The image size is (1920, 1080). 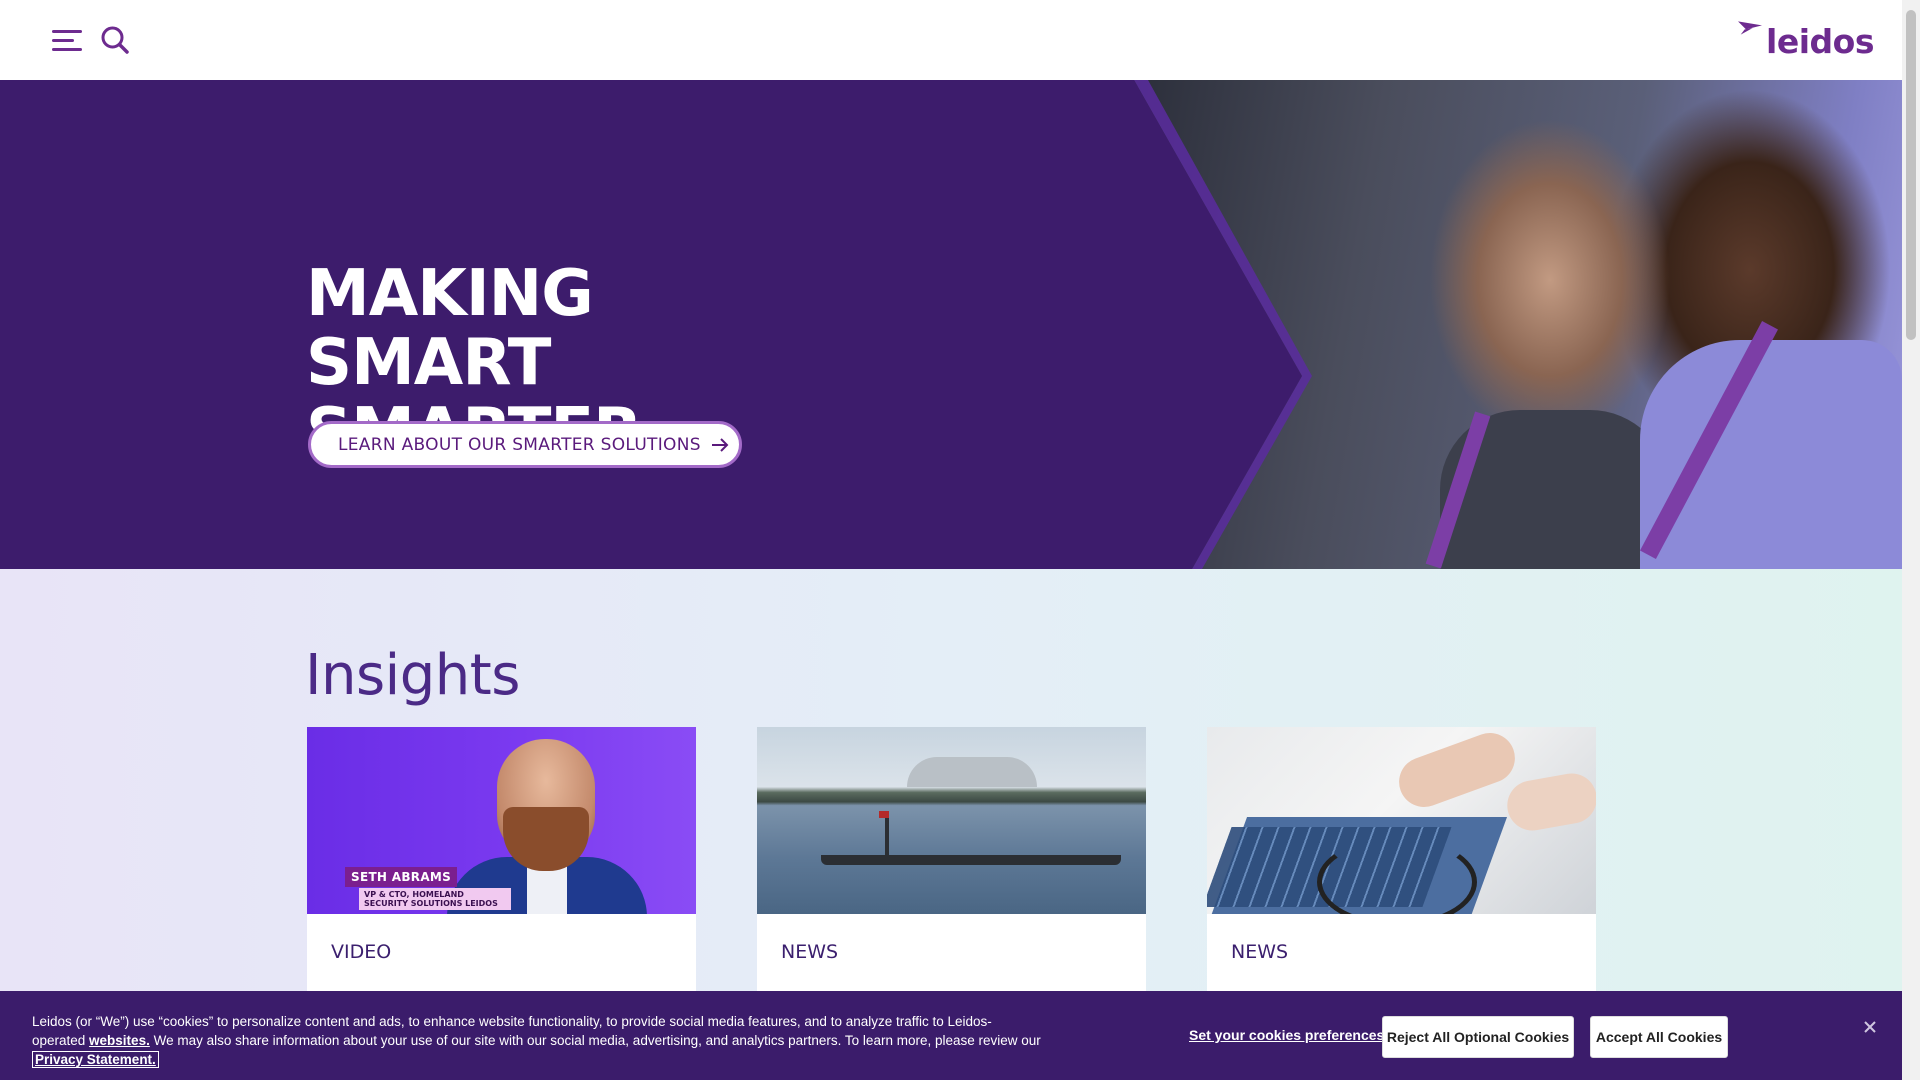 What do you see at coordinates (1771, 454) in the screenshot?
I see `hero-photo-person-right` at bounding box center [1771, 454].